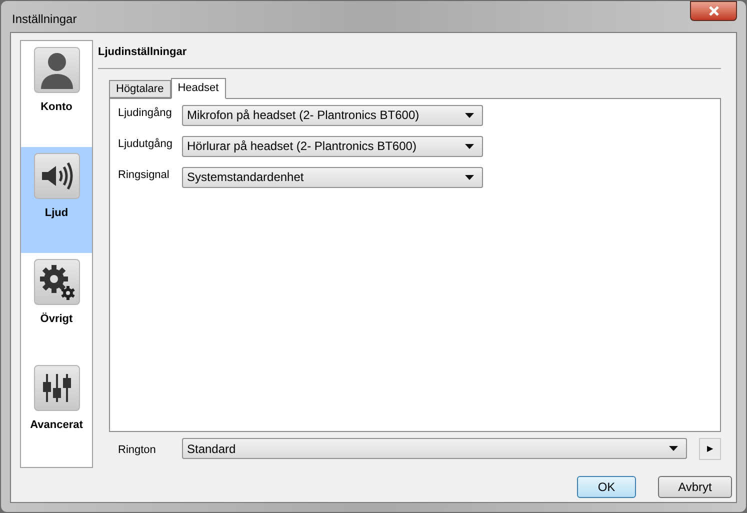 Image resolution: width=747 pixels, height=513 pixels. I want to click on dropdown: Systemstandardenhet, so click(332, 177).